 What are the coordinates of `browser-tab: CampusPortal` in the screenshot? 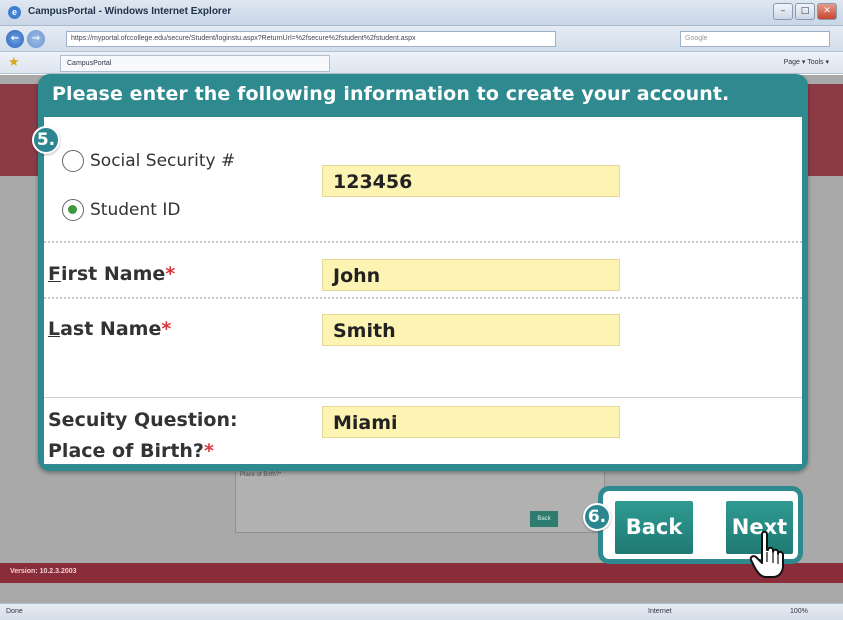 It's located at (195, 63).